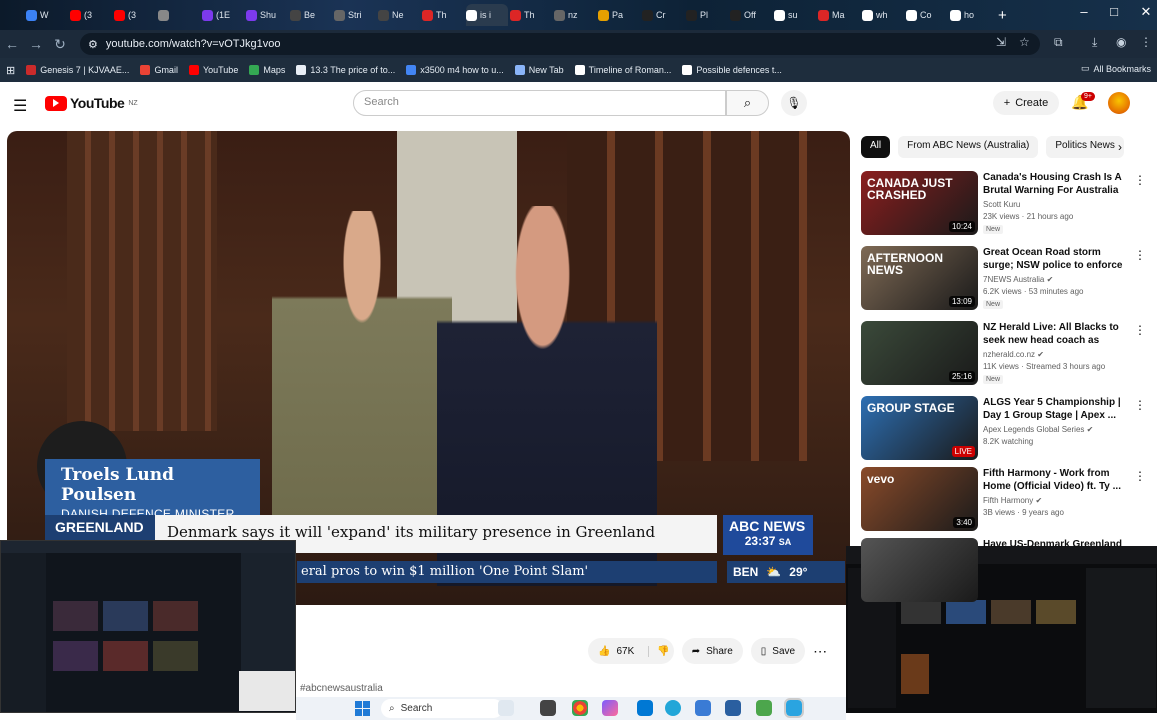 This screenshot has width=1157, height=720. Describe the element at coordinates (93, 44) in the screenshot. I see `site-info-icon: ⚙` at that location.